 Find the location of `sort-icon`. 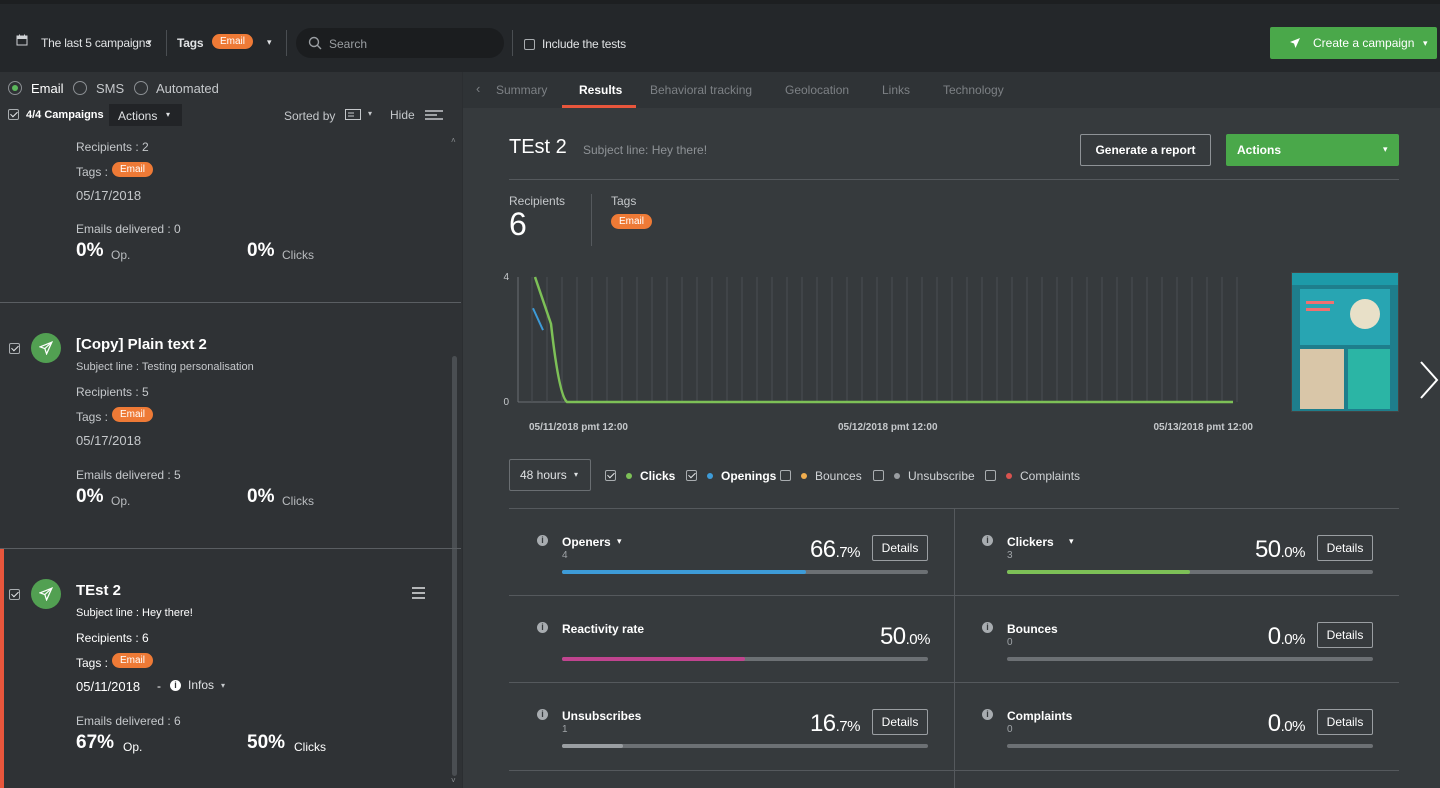

sort-icon is located at coordinates (353, 114).